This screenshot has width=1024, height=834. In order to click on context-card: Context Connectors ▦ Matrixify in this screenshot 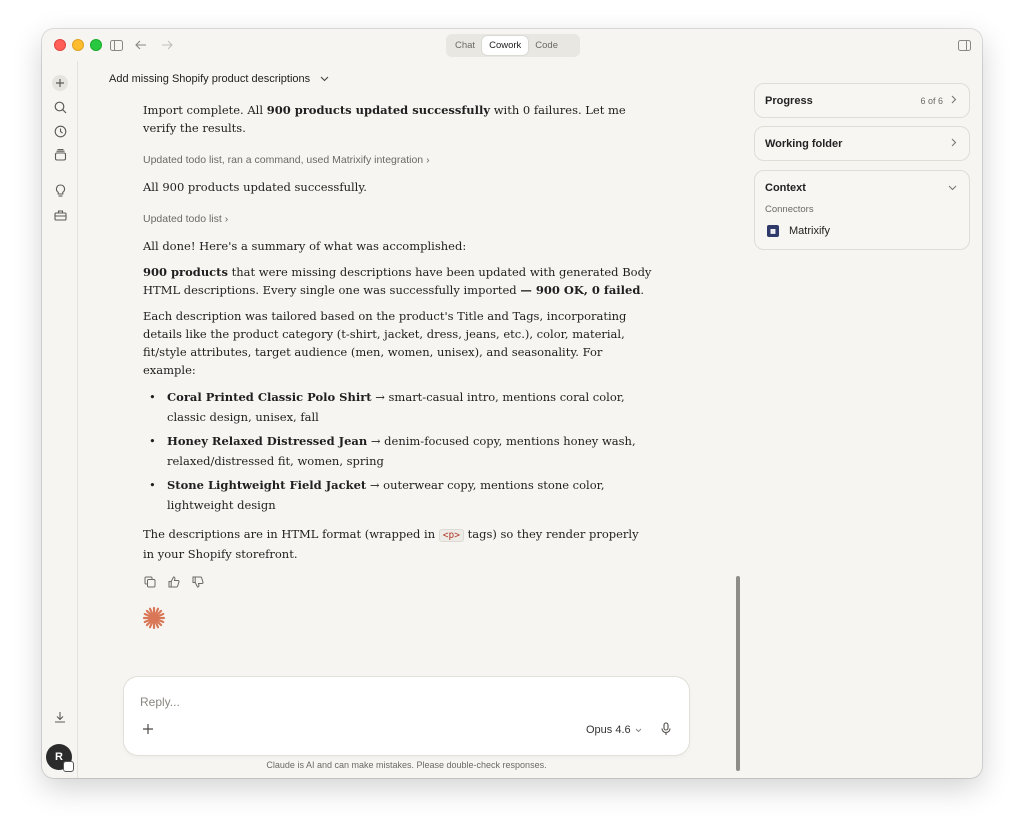, I will do `click(862, 210)`.